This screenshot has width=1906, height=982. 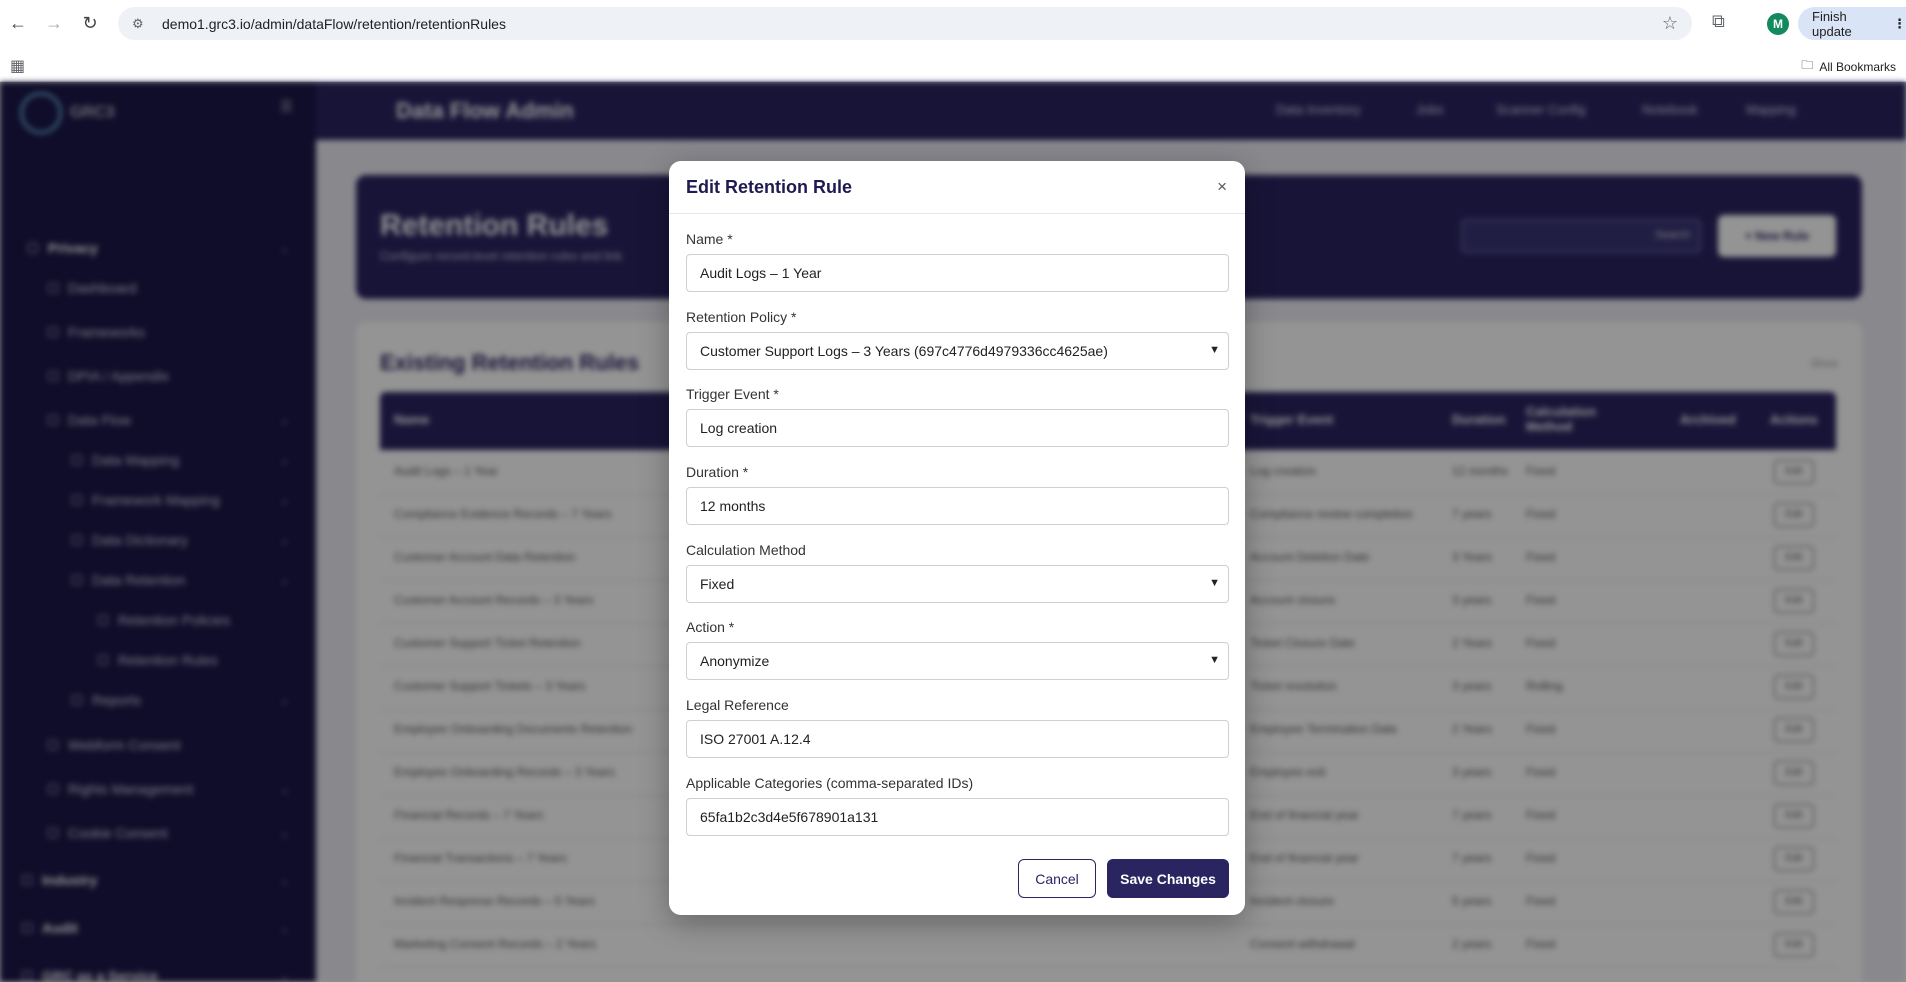 I want to click on modal-header: Edit Retention Rule ×, so click(x=957, y=187).